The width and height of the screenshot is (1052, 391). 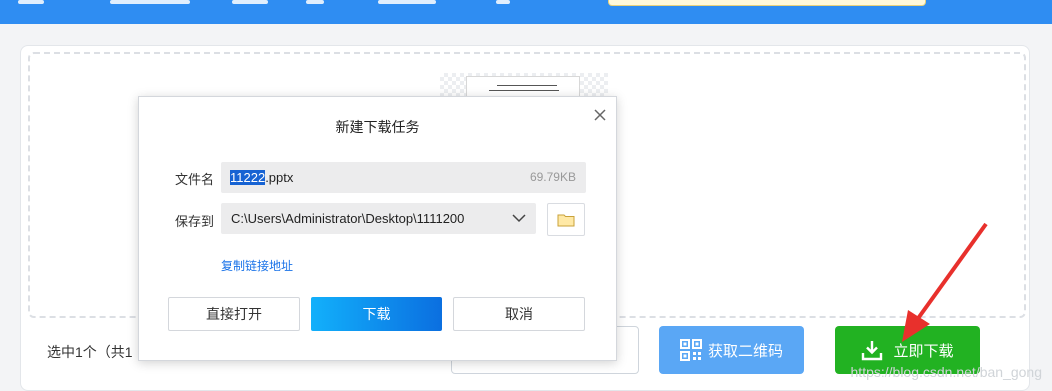 What do you see at coordinates (348, 218) in the screenshot?
I see `save-path-value: C:\Users\Administrator\Desktop\1111200` at bounding box center [348, 218].